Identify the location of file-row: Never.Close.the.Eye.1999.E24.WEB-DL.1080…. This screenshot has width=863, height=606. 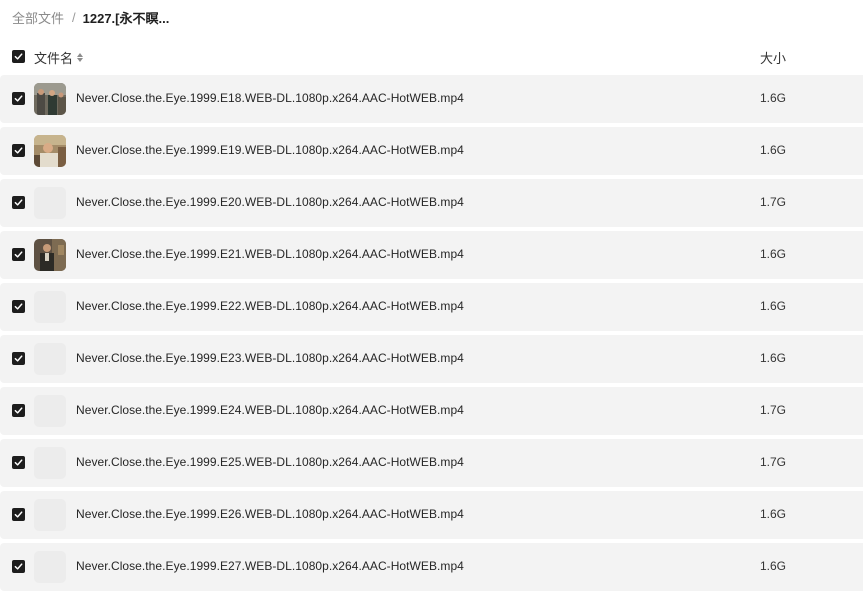
(431, 411).